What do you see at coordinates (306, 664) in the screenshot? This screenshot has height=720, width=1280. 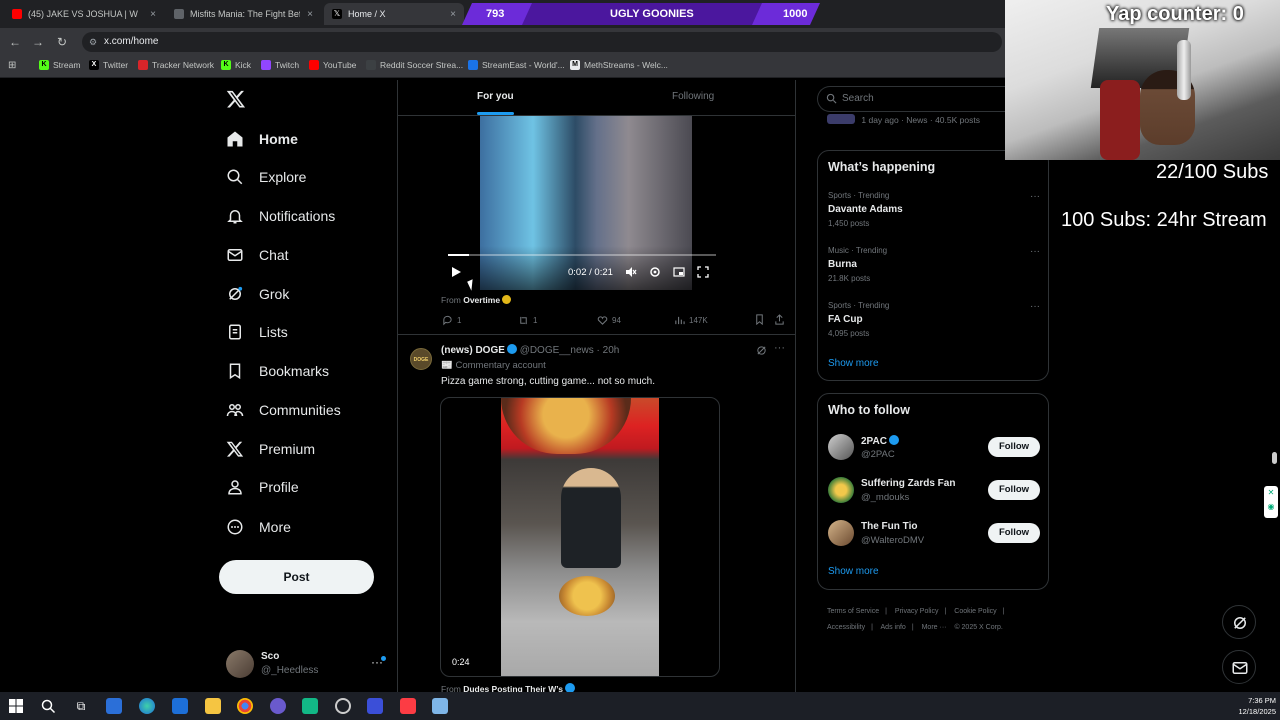 I see `account-switcher: Sco @_Heedless ···` at bounding box center [306, 664].